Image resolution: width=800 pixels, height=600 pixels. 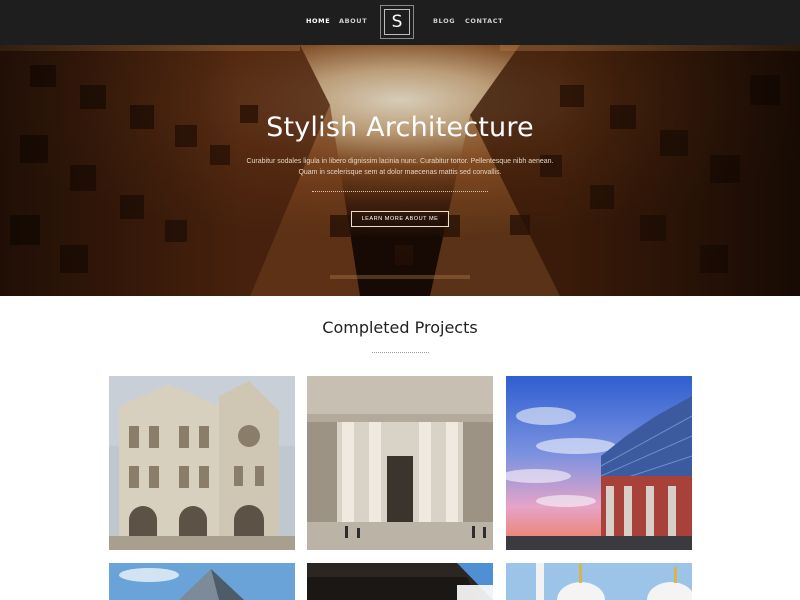 What do you see at coordinates (400, 352) in the screenshot?
I see `section-divider` at bounding box center [400, 352].